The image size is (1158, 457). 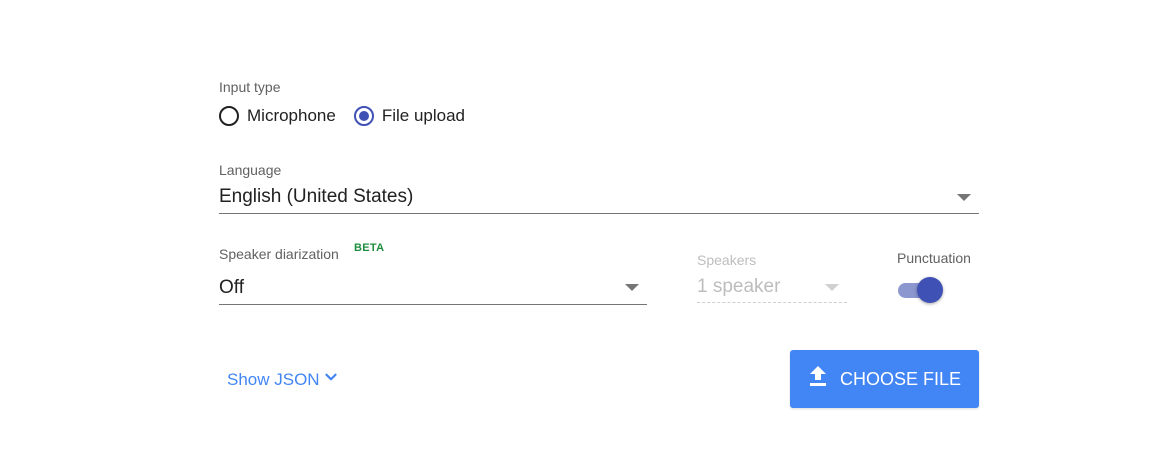 I want to click on language-select: English (United States), so click(x=599, y=197).